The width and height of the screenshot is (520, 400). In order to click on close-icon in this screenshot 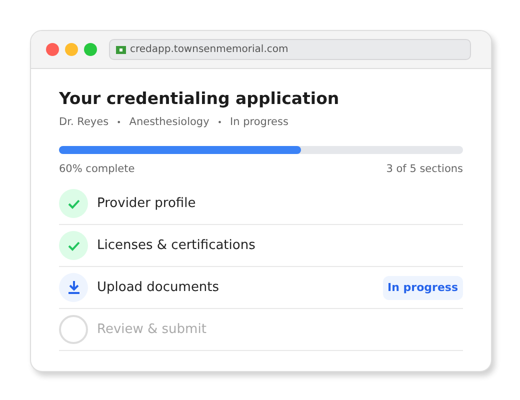, I will do `click(52, 49)`.